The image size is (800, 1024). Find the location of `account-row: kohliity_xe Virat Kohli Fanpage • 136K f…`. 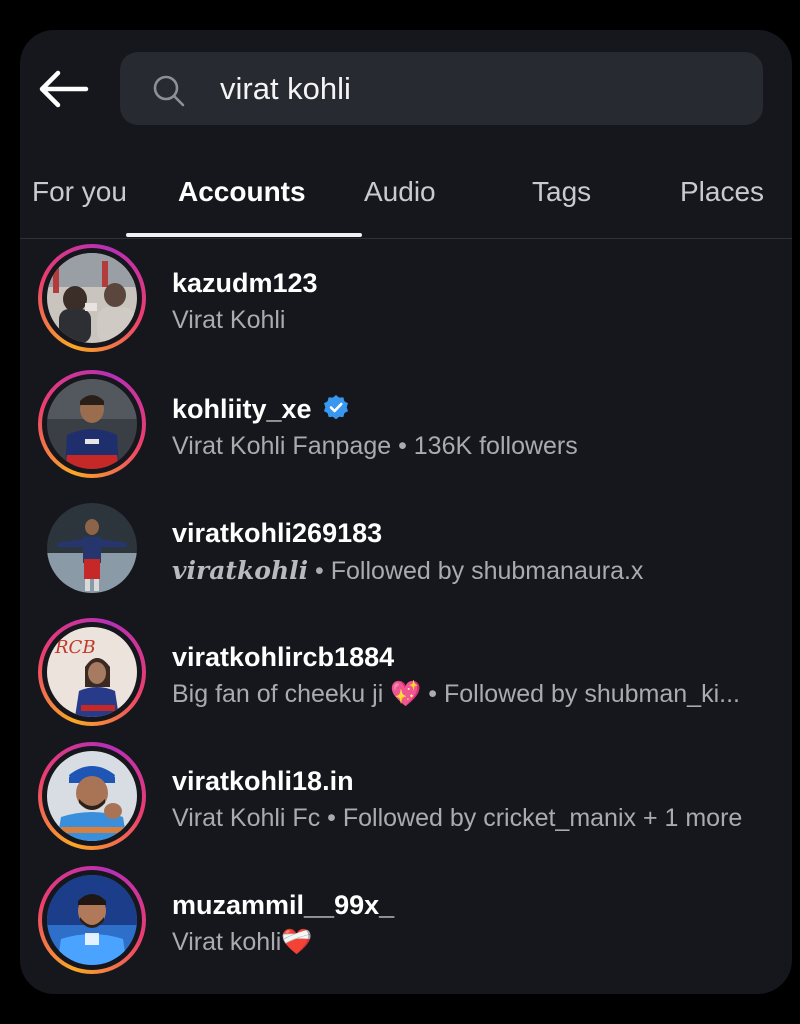

account-row: kohliity_xe Virat Kohli Fanpage • 136K f… is located at coordinates (406, 428).